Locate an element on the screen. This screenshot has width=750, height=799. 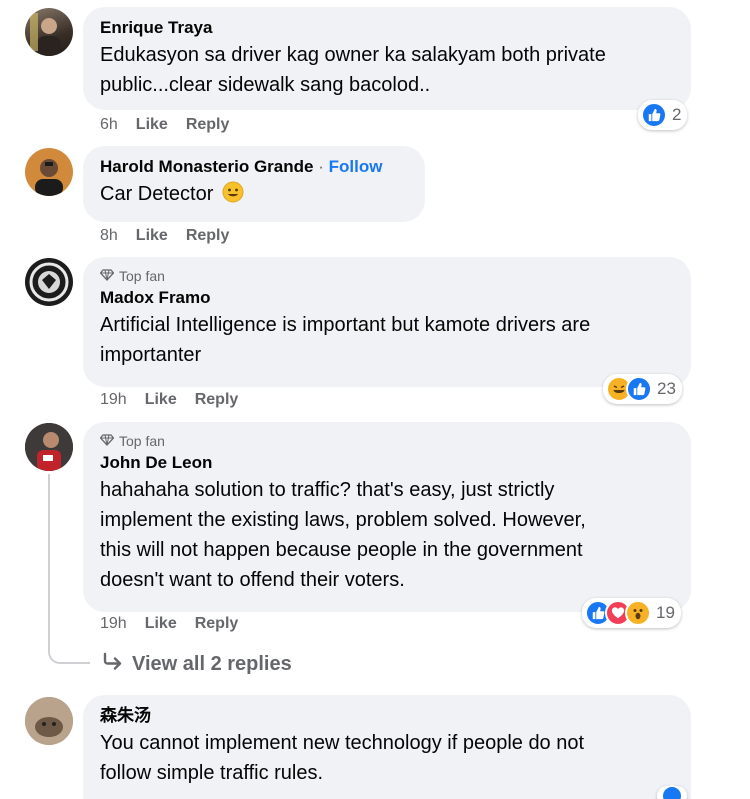
reaction-summary-partial is located at coordinates (672, 792).